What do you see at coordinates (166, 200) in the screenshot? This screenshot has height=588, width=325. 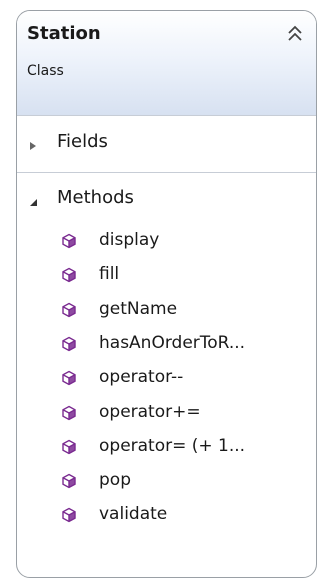 I see `methods-section-header: Methods` at bounding box center [166, 200].